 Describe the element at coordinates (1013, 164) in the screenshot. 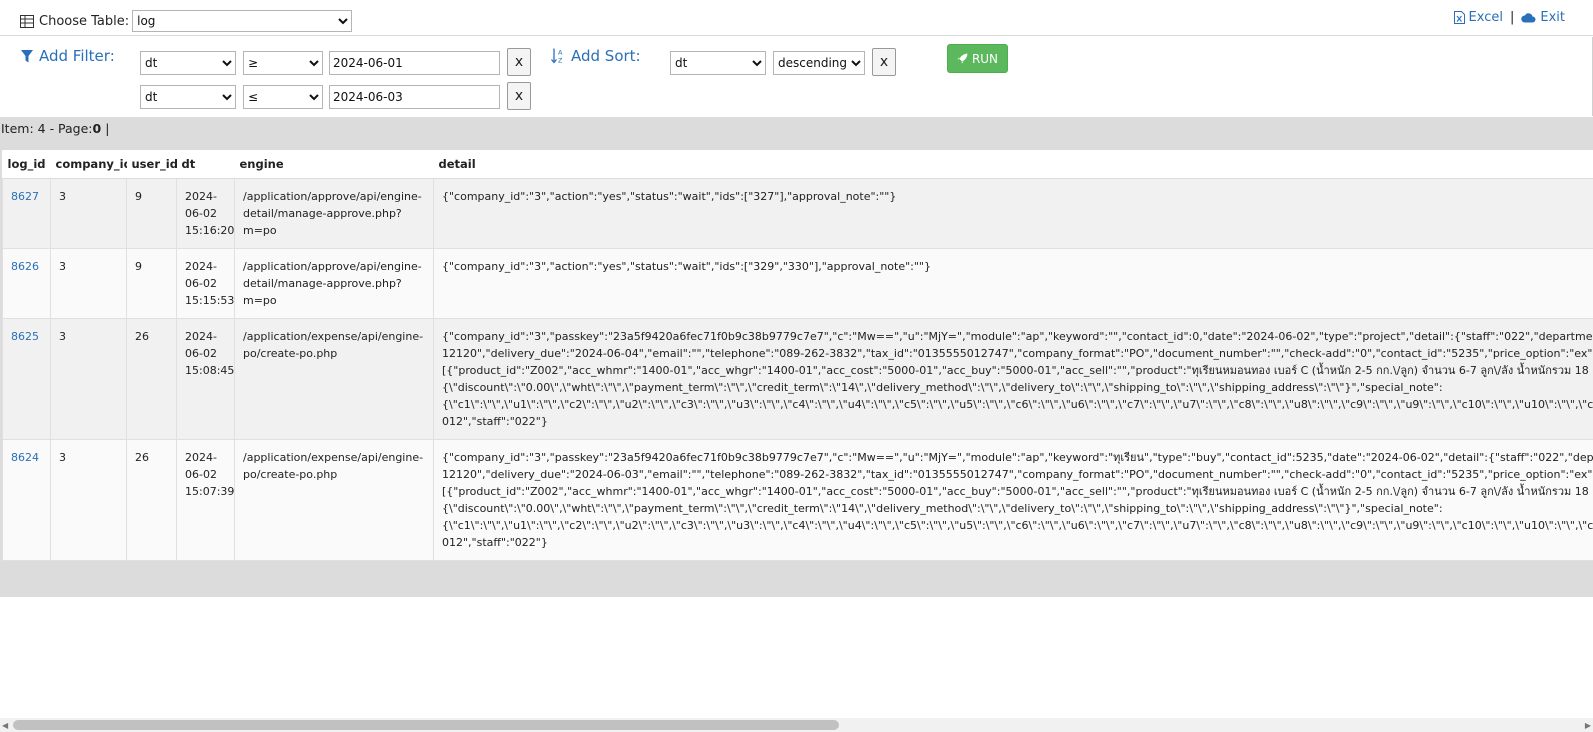

I see `column-header-detail: detail` at that location.